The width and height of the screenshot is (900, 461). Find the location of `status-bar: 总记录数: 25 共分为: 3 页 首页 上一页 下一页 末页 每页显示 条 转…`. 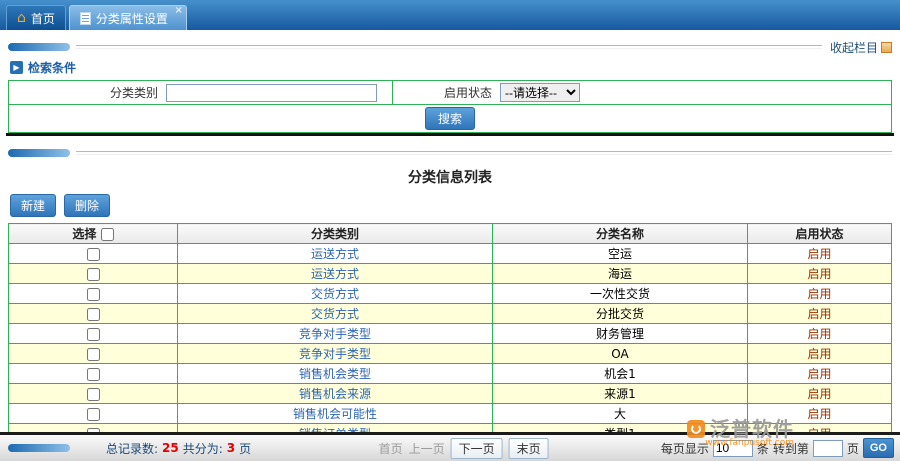

status-bar: 总记录数: 25 共分为: 3 页 首页 上一页 下一页 末页 每页显示 条 转… is located at coordinates (450, 446).